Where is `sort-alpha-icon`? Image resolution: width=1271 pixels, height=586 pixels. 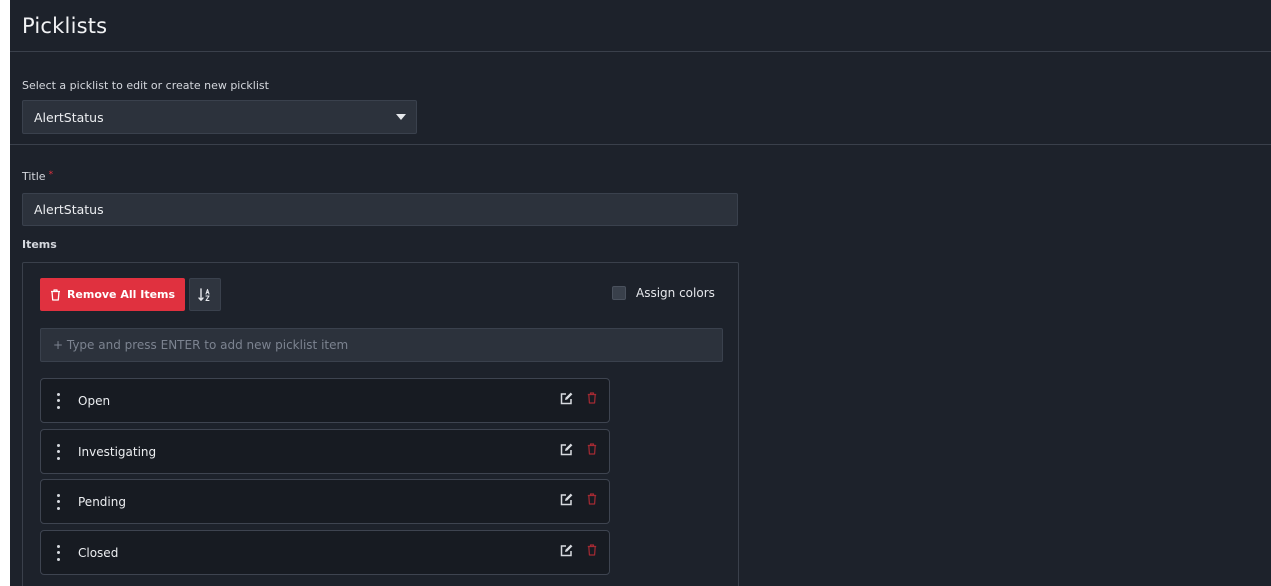
sort-alpha-icon is located at coordinates (204, 294).